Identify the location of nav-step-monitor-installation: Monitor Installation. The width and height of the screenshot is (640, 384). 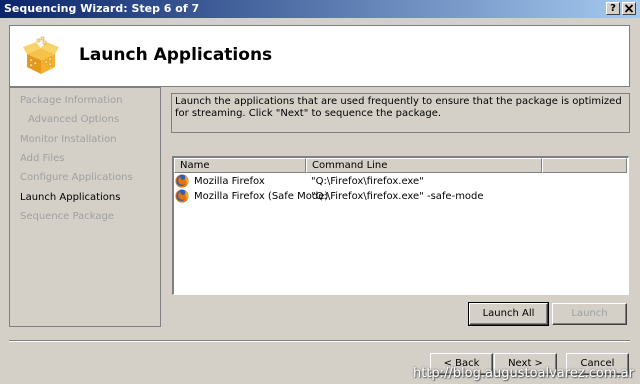
(68, 139).